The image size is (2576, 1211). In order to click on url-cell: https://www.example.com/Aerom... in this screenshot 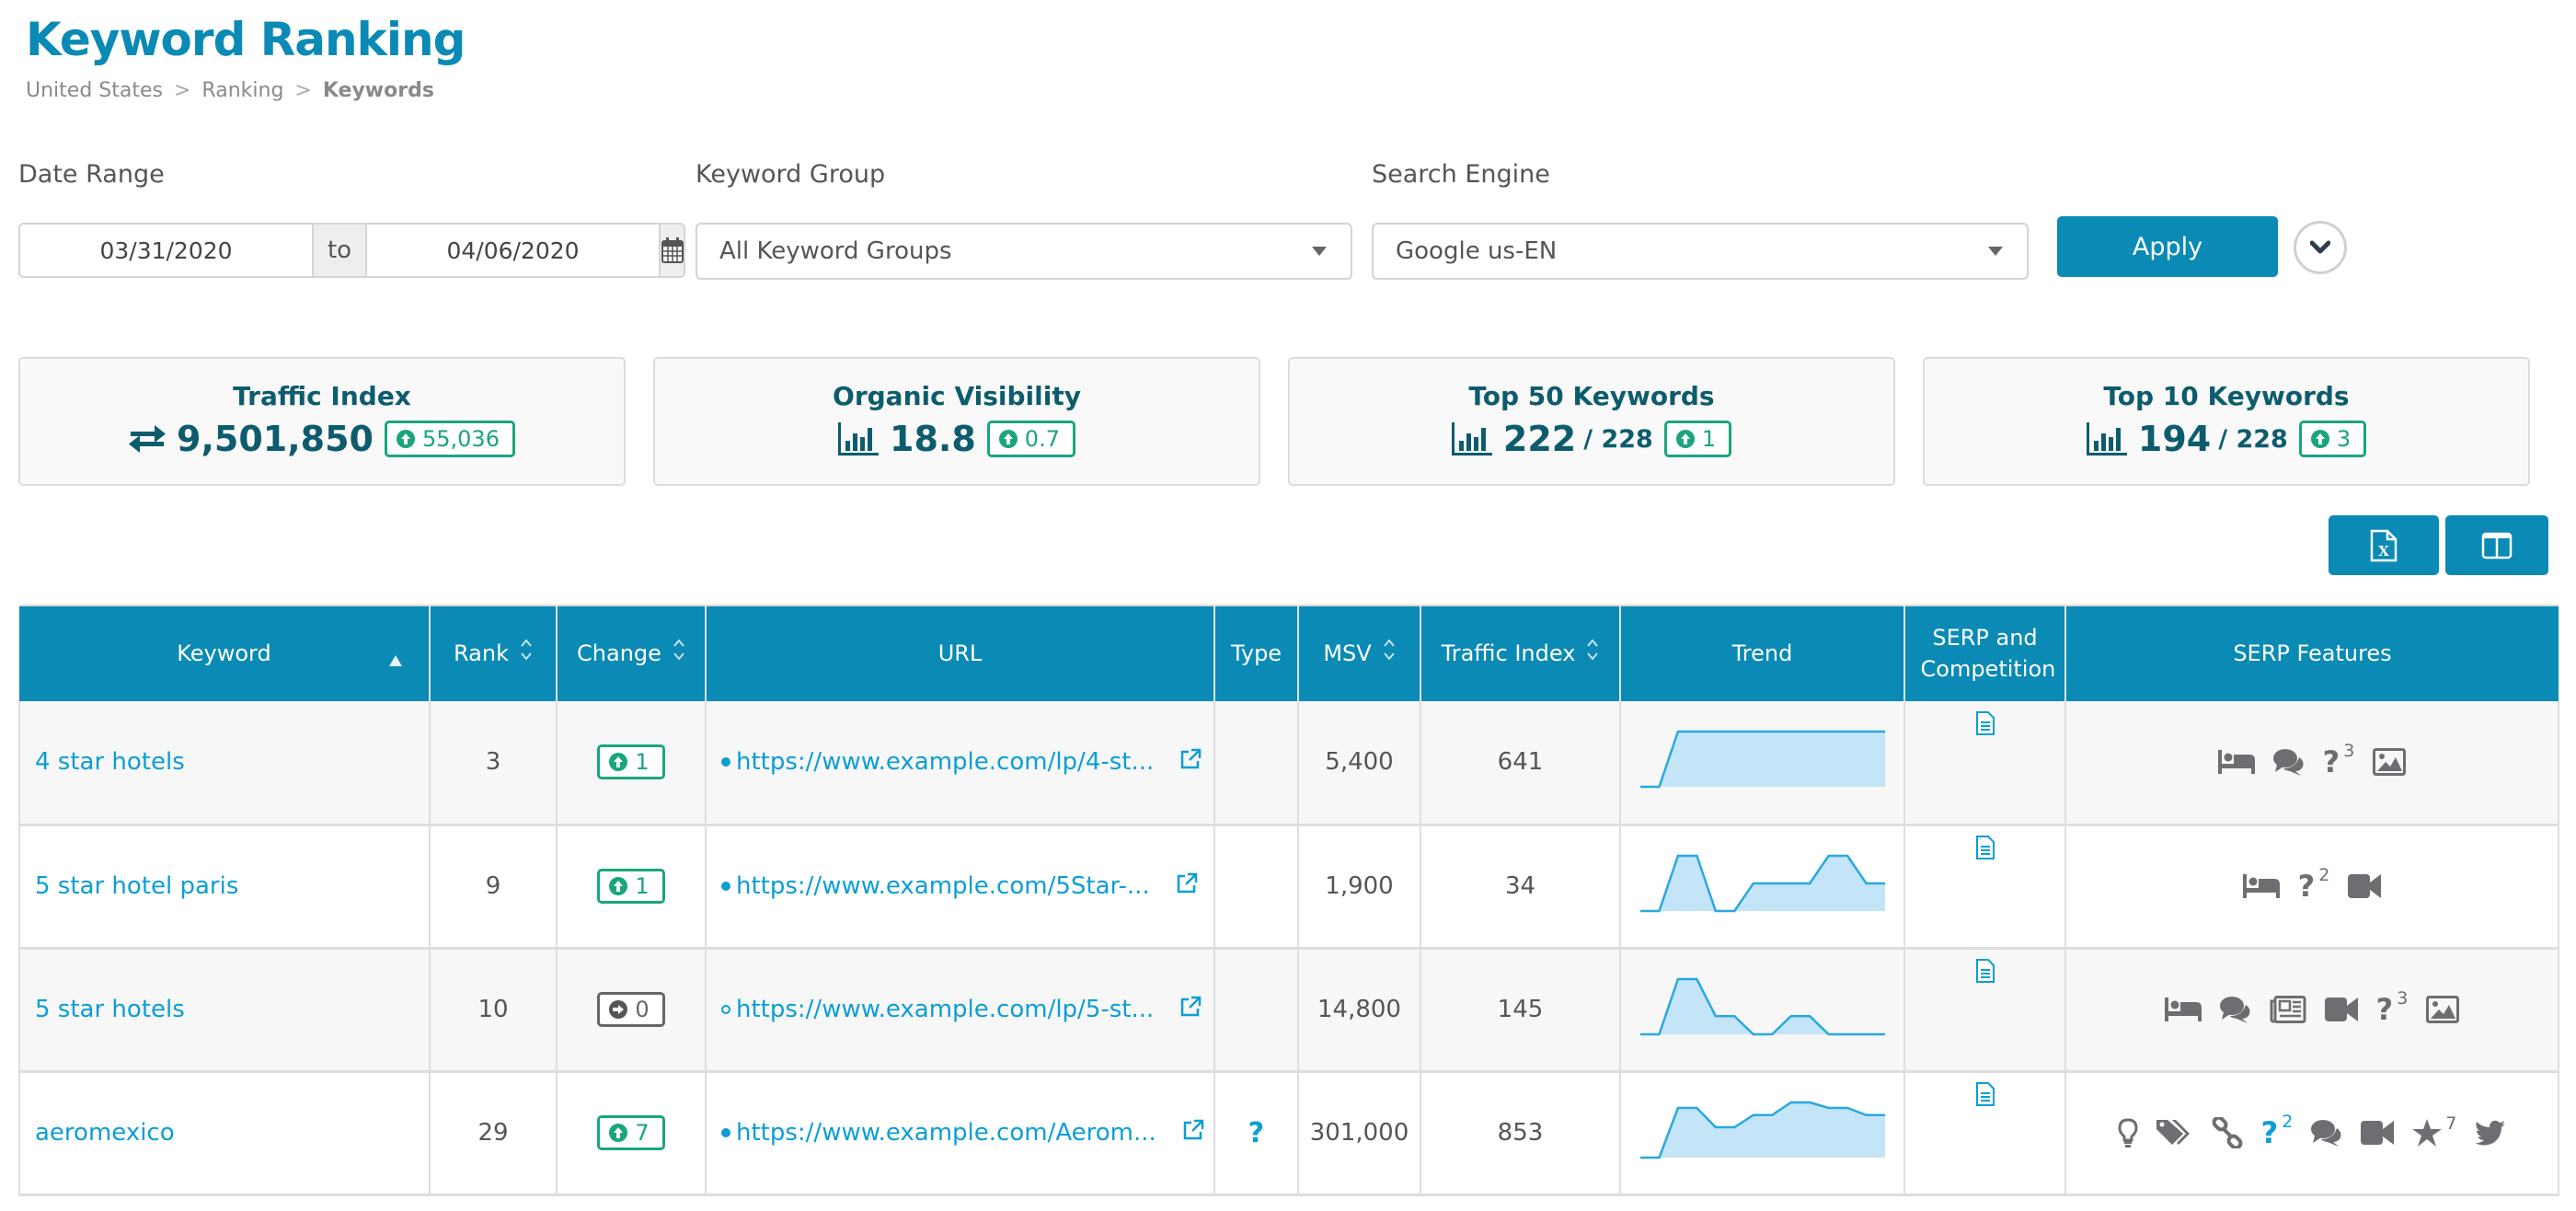, I will do `click(960, 1133)`.